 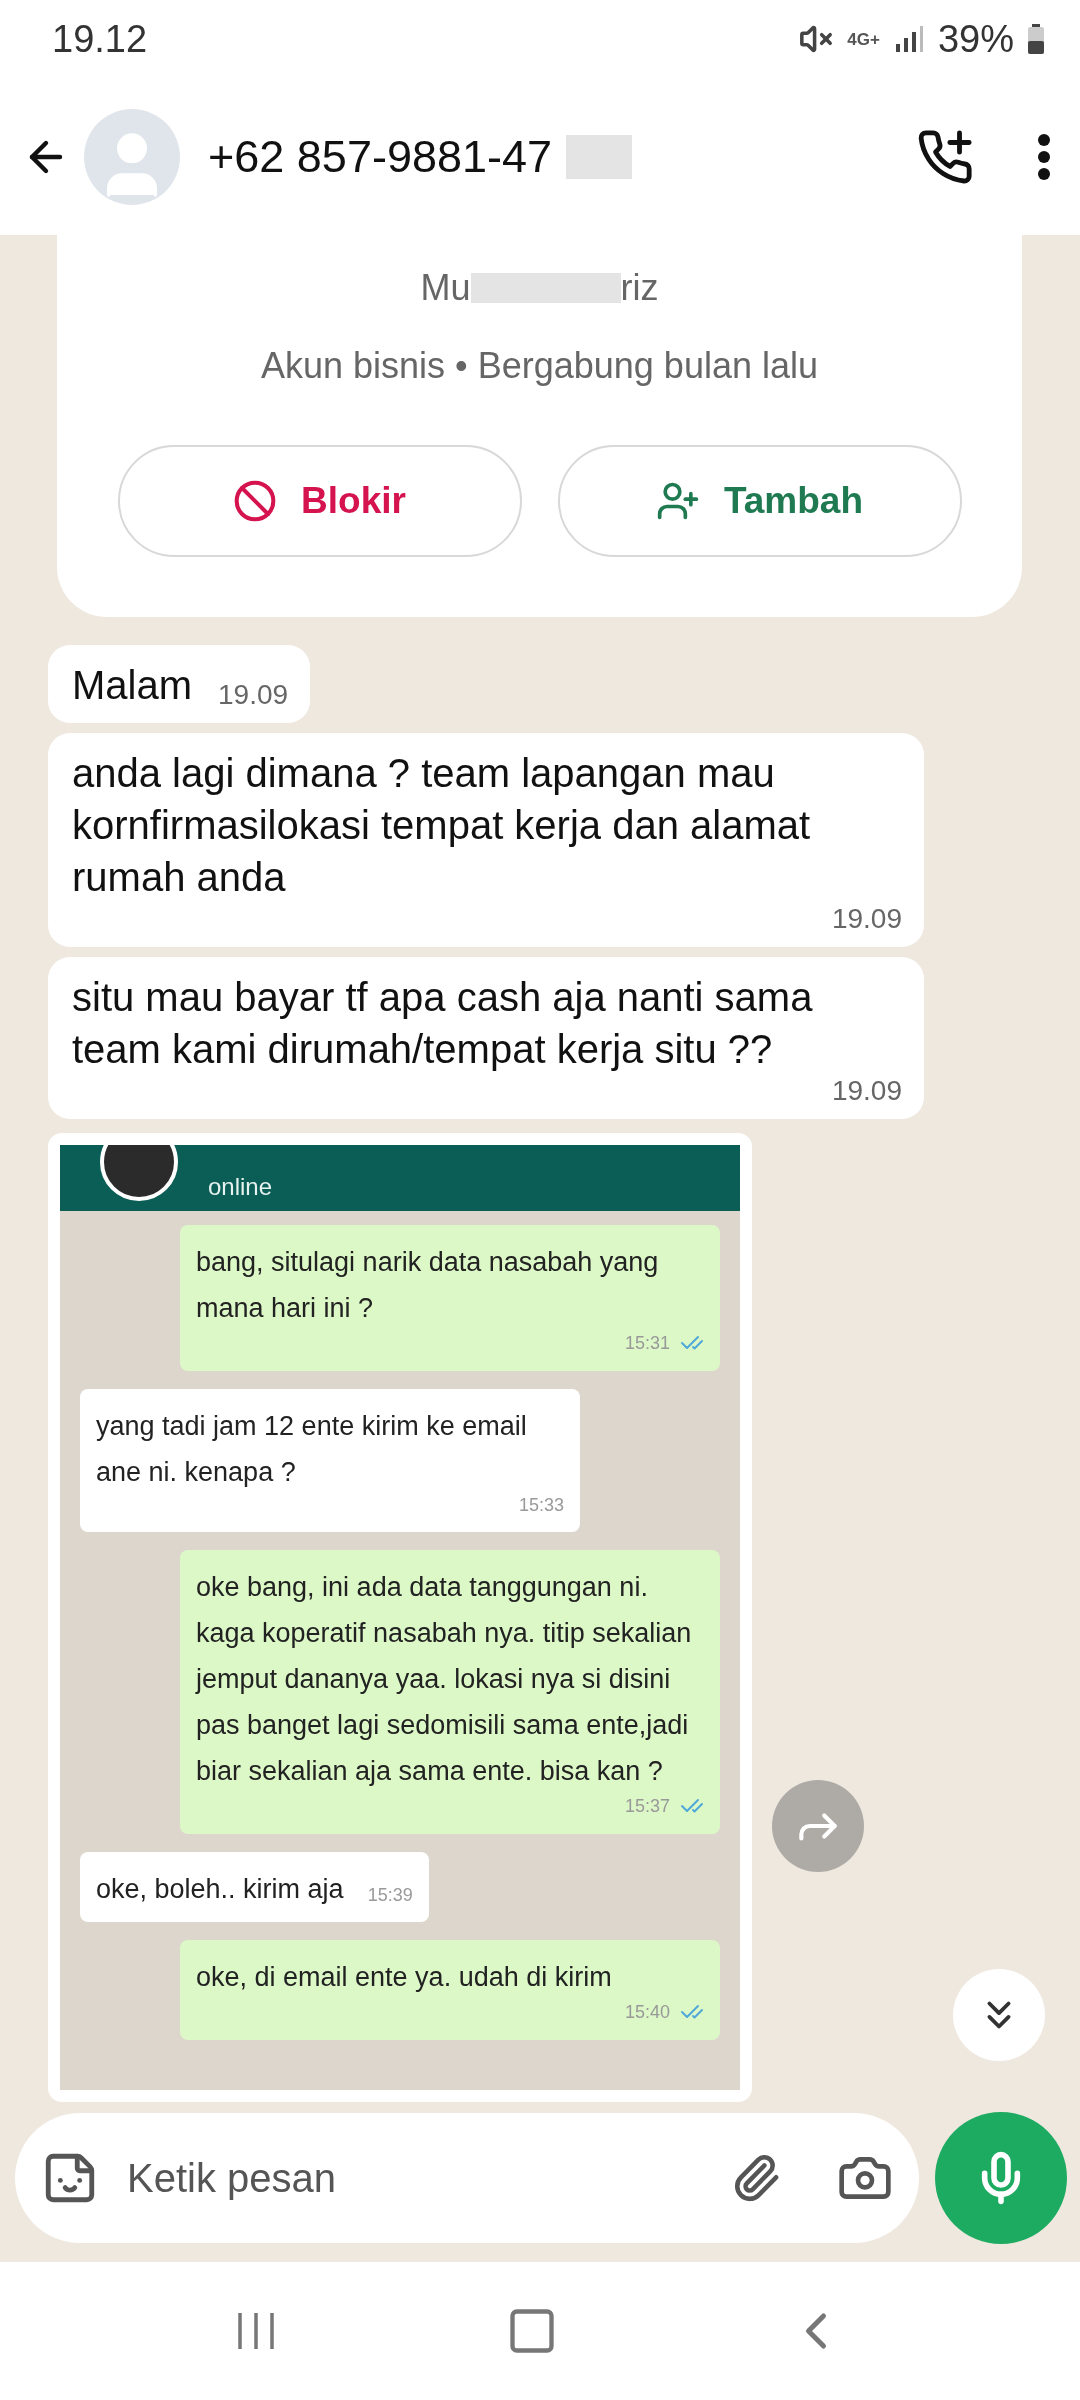 What do you see at coordinates (1036, 39) in the screenshot?
I see `battery-icon` at bounding box center [1036, 39].